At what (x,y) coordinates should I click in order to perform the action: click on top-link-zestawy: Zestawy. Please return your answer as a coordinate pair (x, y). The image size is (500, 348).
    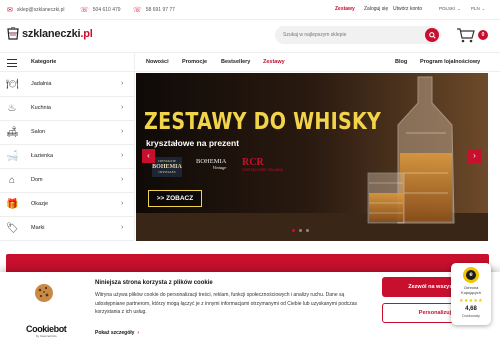
    Looking at the image, I should click on (345, 9).